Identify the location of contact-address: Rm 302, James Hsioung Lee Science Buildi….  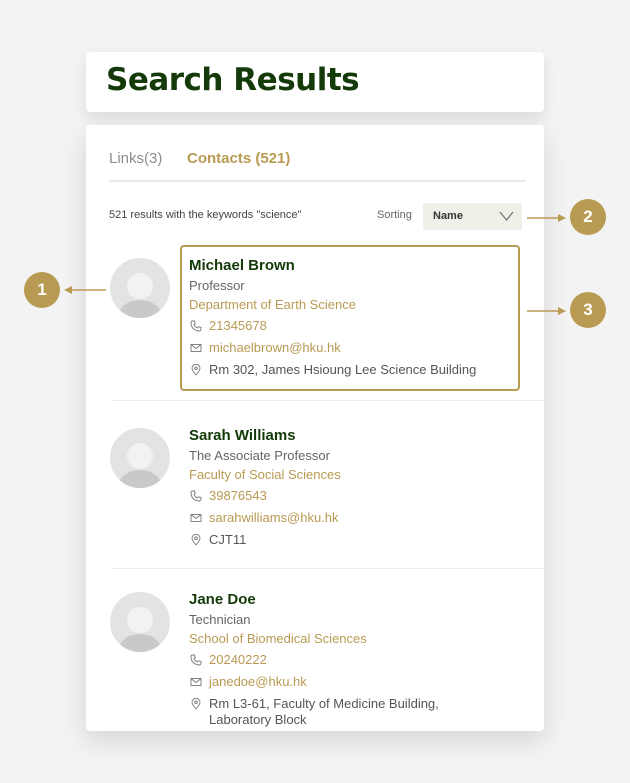
(350, 370).